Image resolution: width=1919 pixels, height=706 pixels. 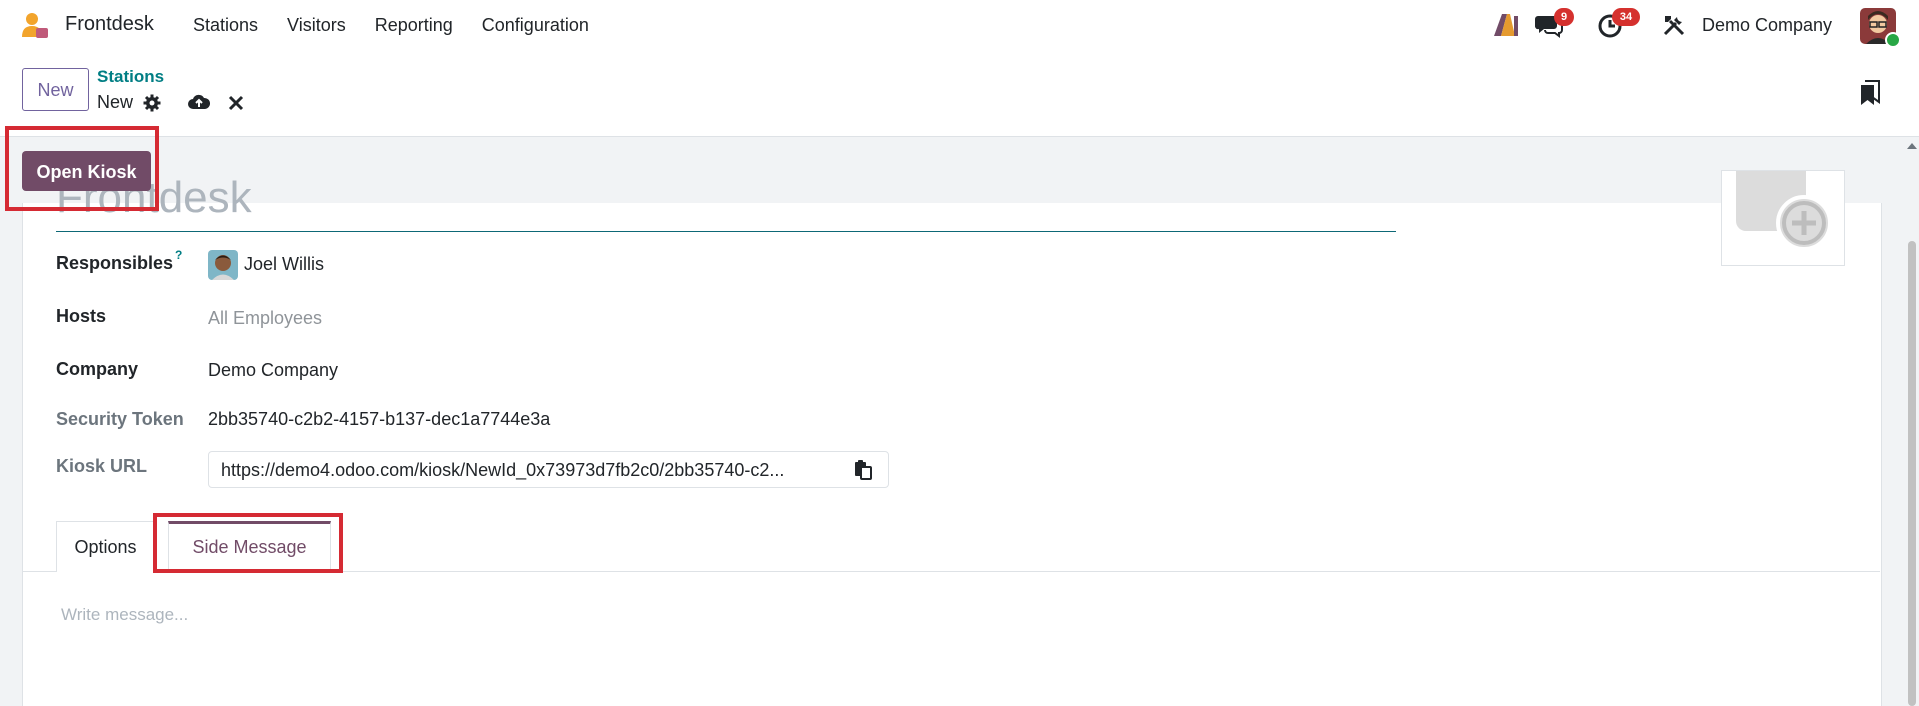 I want to click on app-logo-icon, so click(x=35, y=26).